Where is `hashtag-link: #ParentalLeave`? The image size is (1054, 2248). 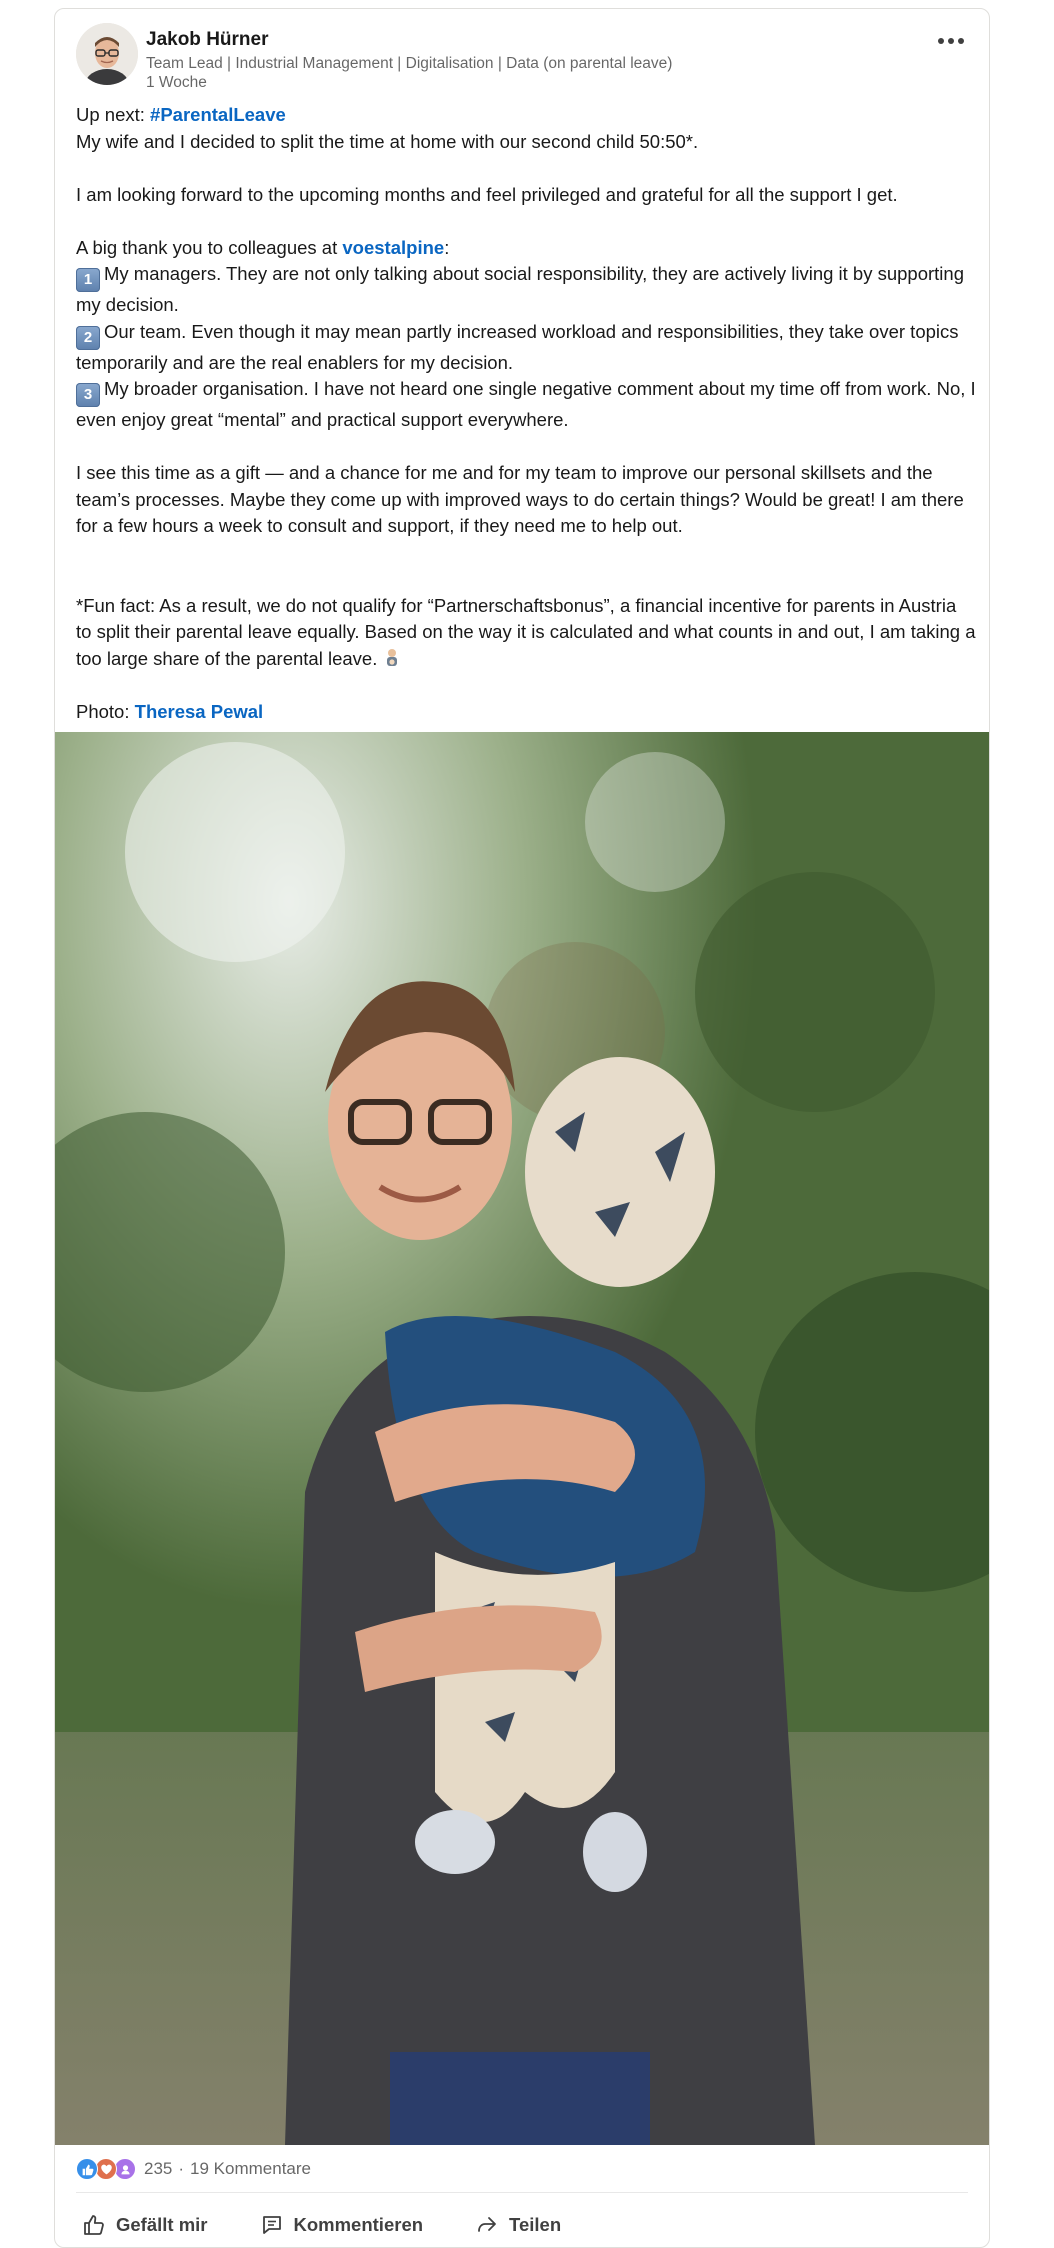 hashtag-link: #ParentalLeave is located at coordinates (218, 114).